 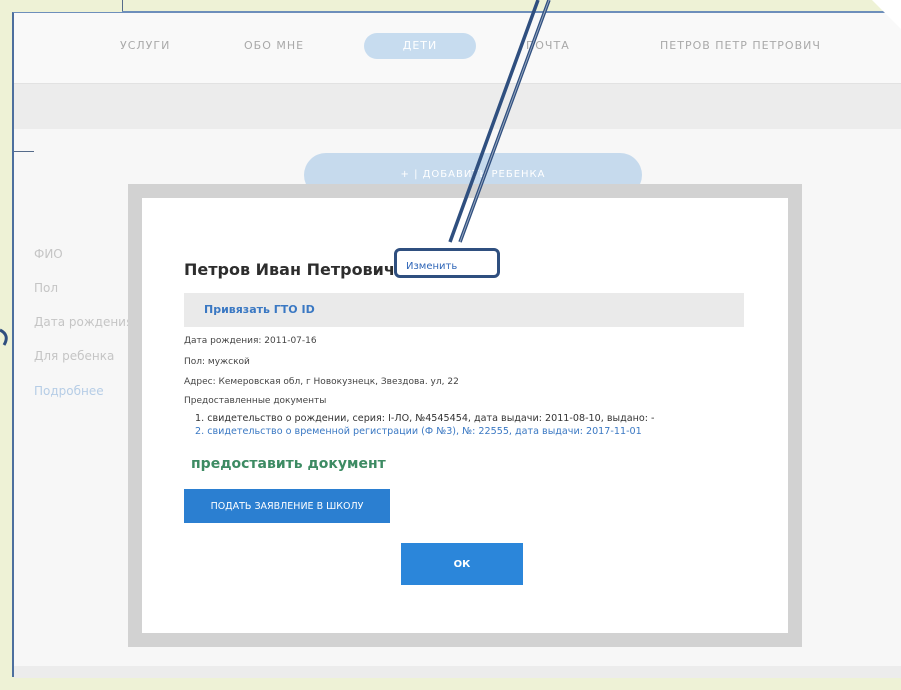 What do you see at coordinates (259, 309) in the screenshot?
I see `link-gto-id: Привязать ГТО ID` at bounding box center [259, 309].